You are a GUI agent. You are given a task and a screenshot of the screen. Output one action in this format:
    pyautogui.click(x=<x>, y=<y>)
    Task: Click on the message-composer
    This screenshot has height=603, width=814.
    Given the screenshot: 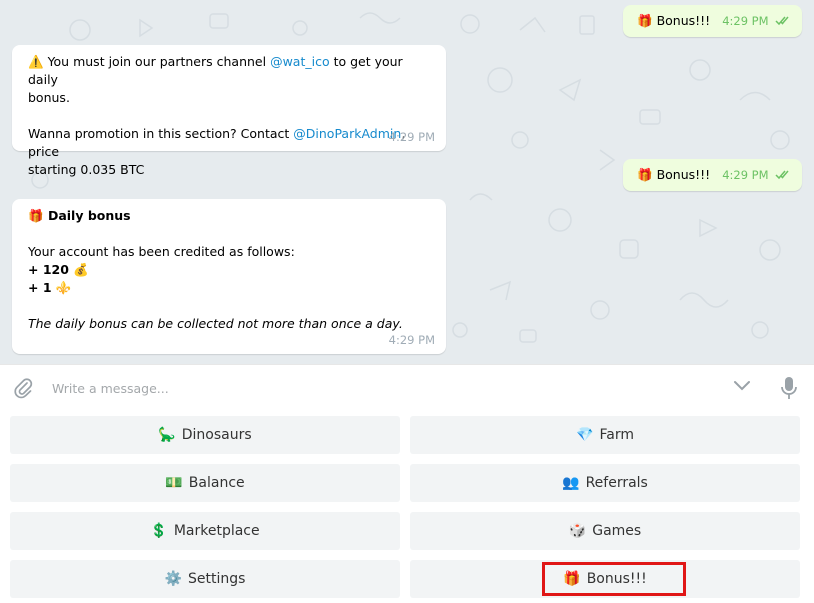 What is the action you would take?
    pyautogui.click(x=407, y=387)
    